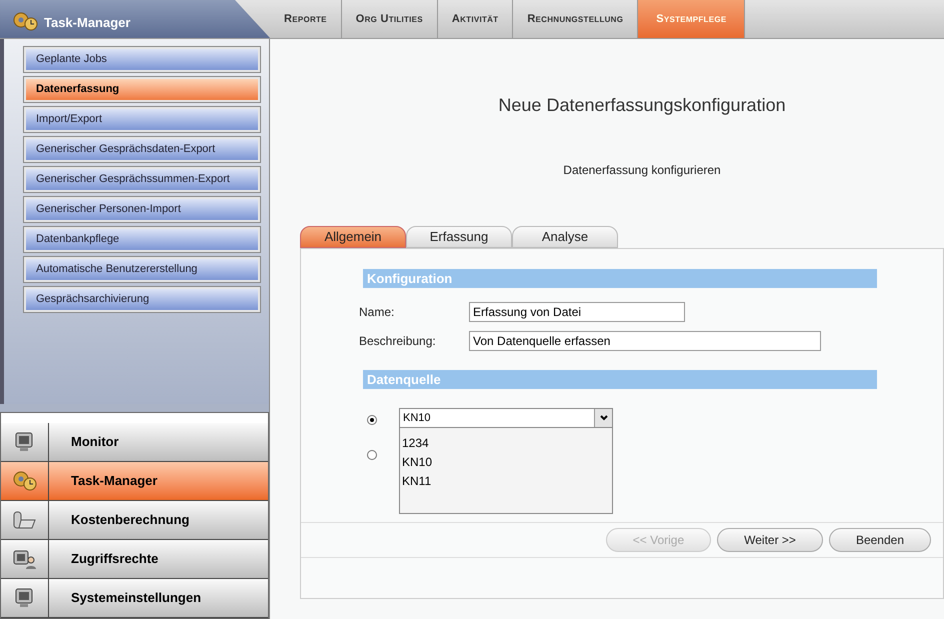  Describe the element at coordinates (507, 443) in the screenshot. I see `dropdown-option: 1234` at that location.